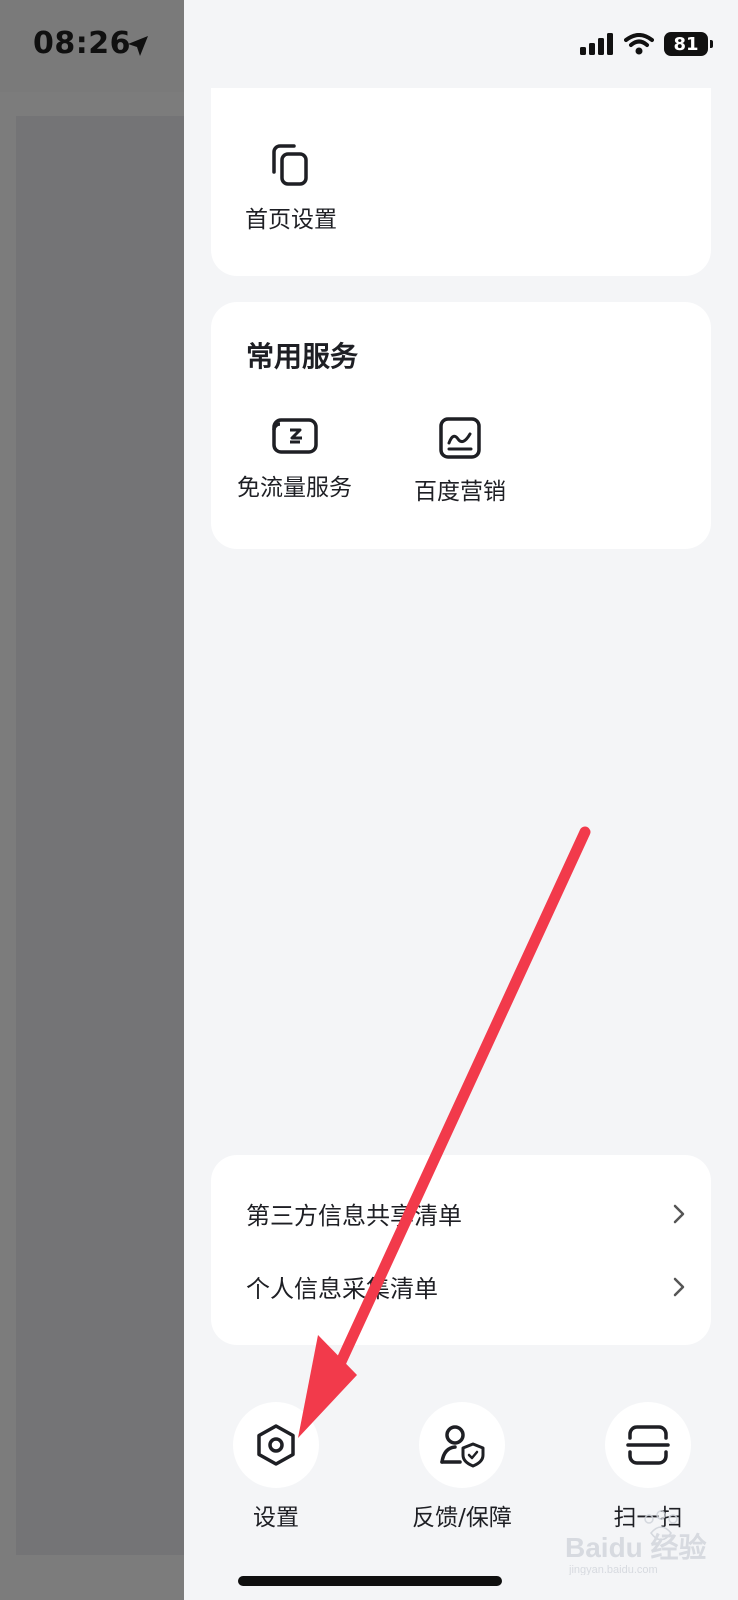 This screenshot has width=738, height=1600. I want to click on baidu-marketing-label: 百度营销, so click(460, 492).